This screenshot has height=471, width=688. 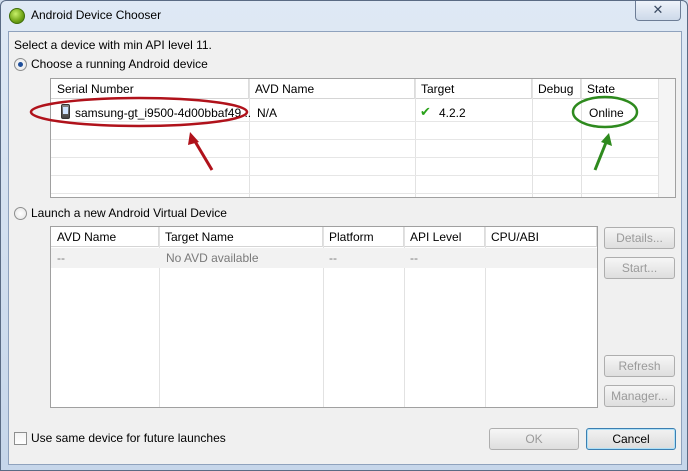 I want to click on device-target: 4.2.2, so click(x=452, y=113).